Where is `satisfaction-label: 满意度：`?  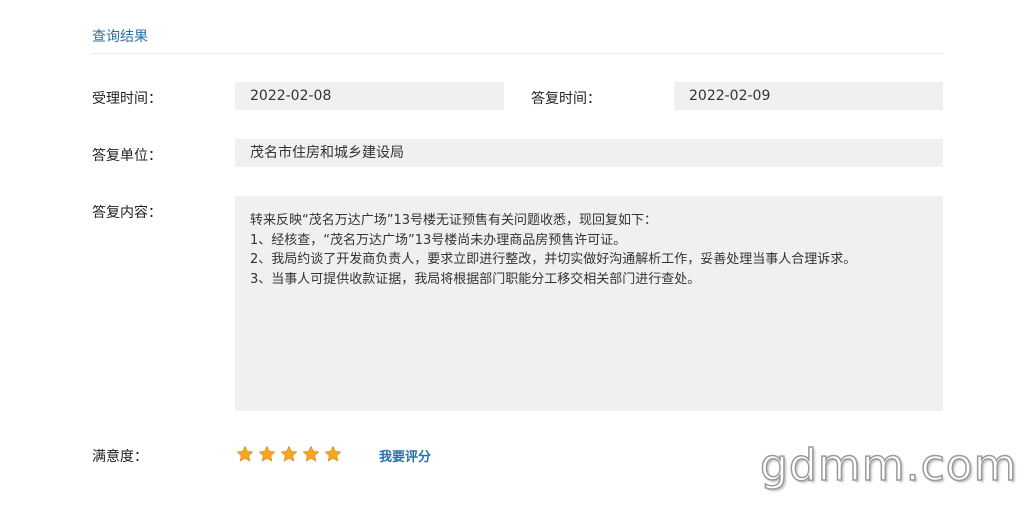
satisfaction-label: 满意度： is located at coordinates (120, 457).